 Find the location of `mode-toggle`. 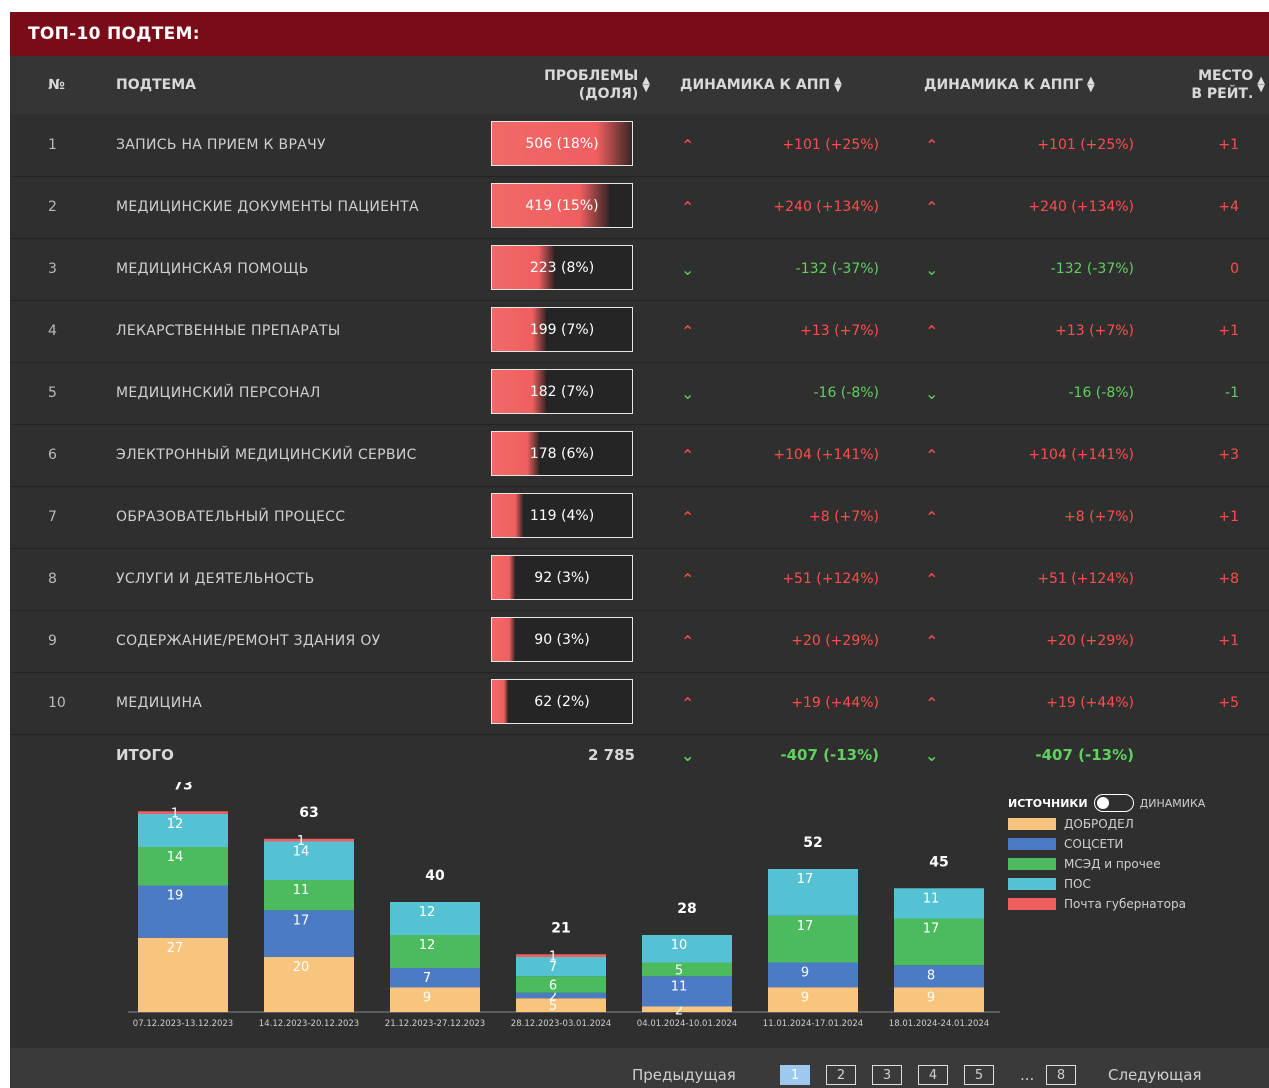

mode-toggle is located at coordinates (1113, 803).